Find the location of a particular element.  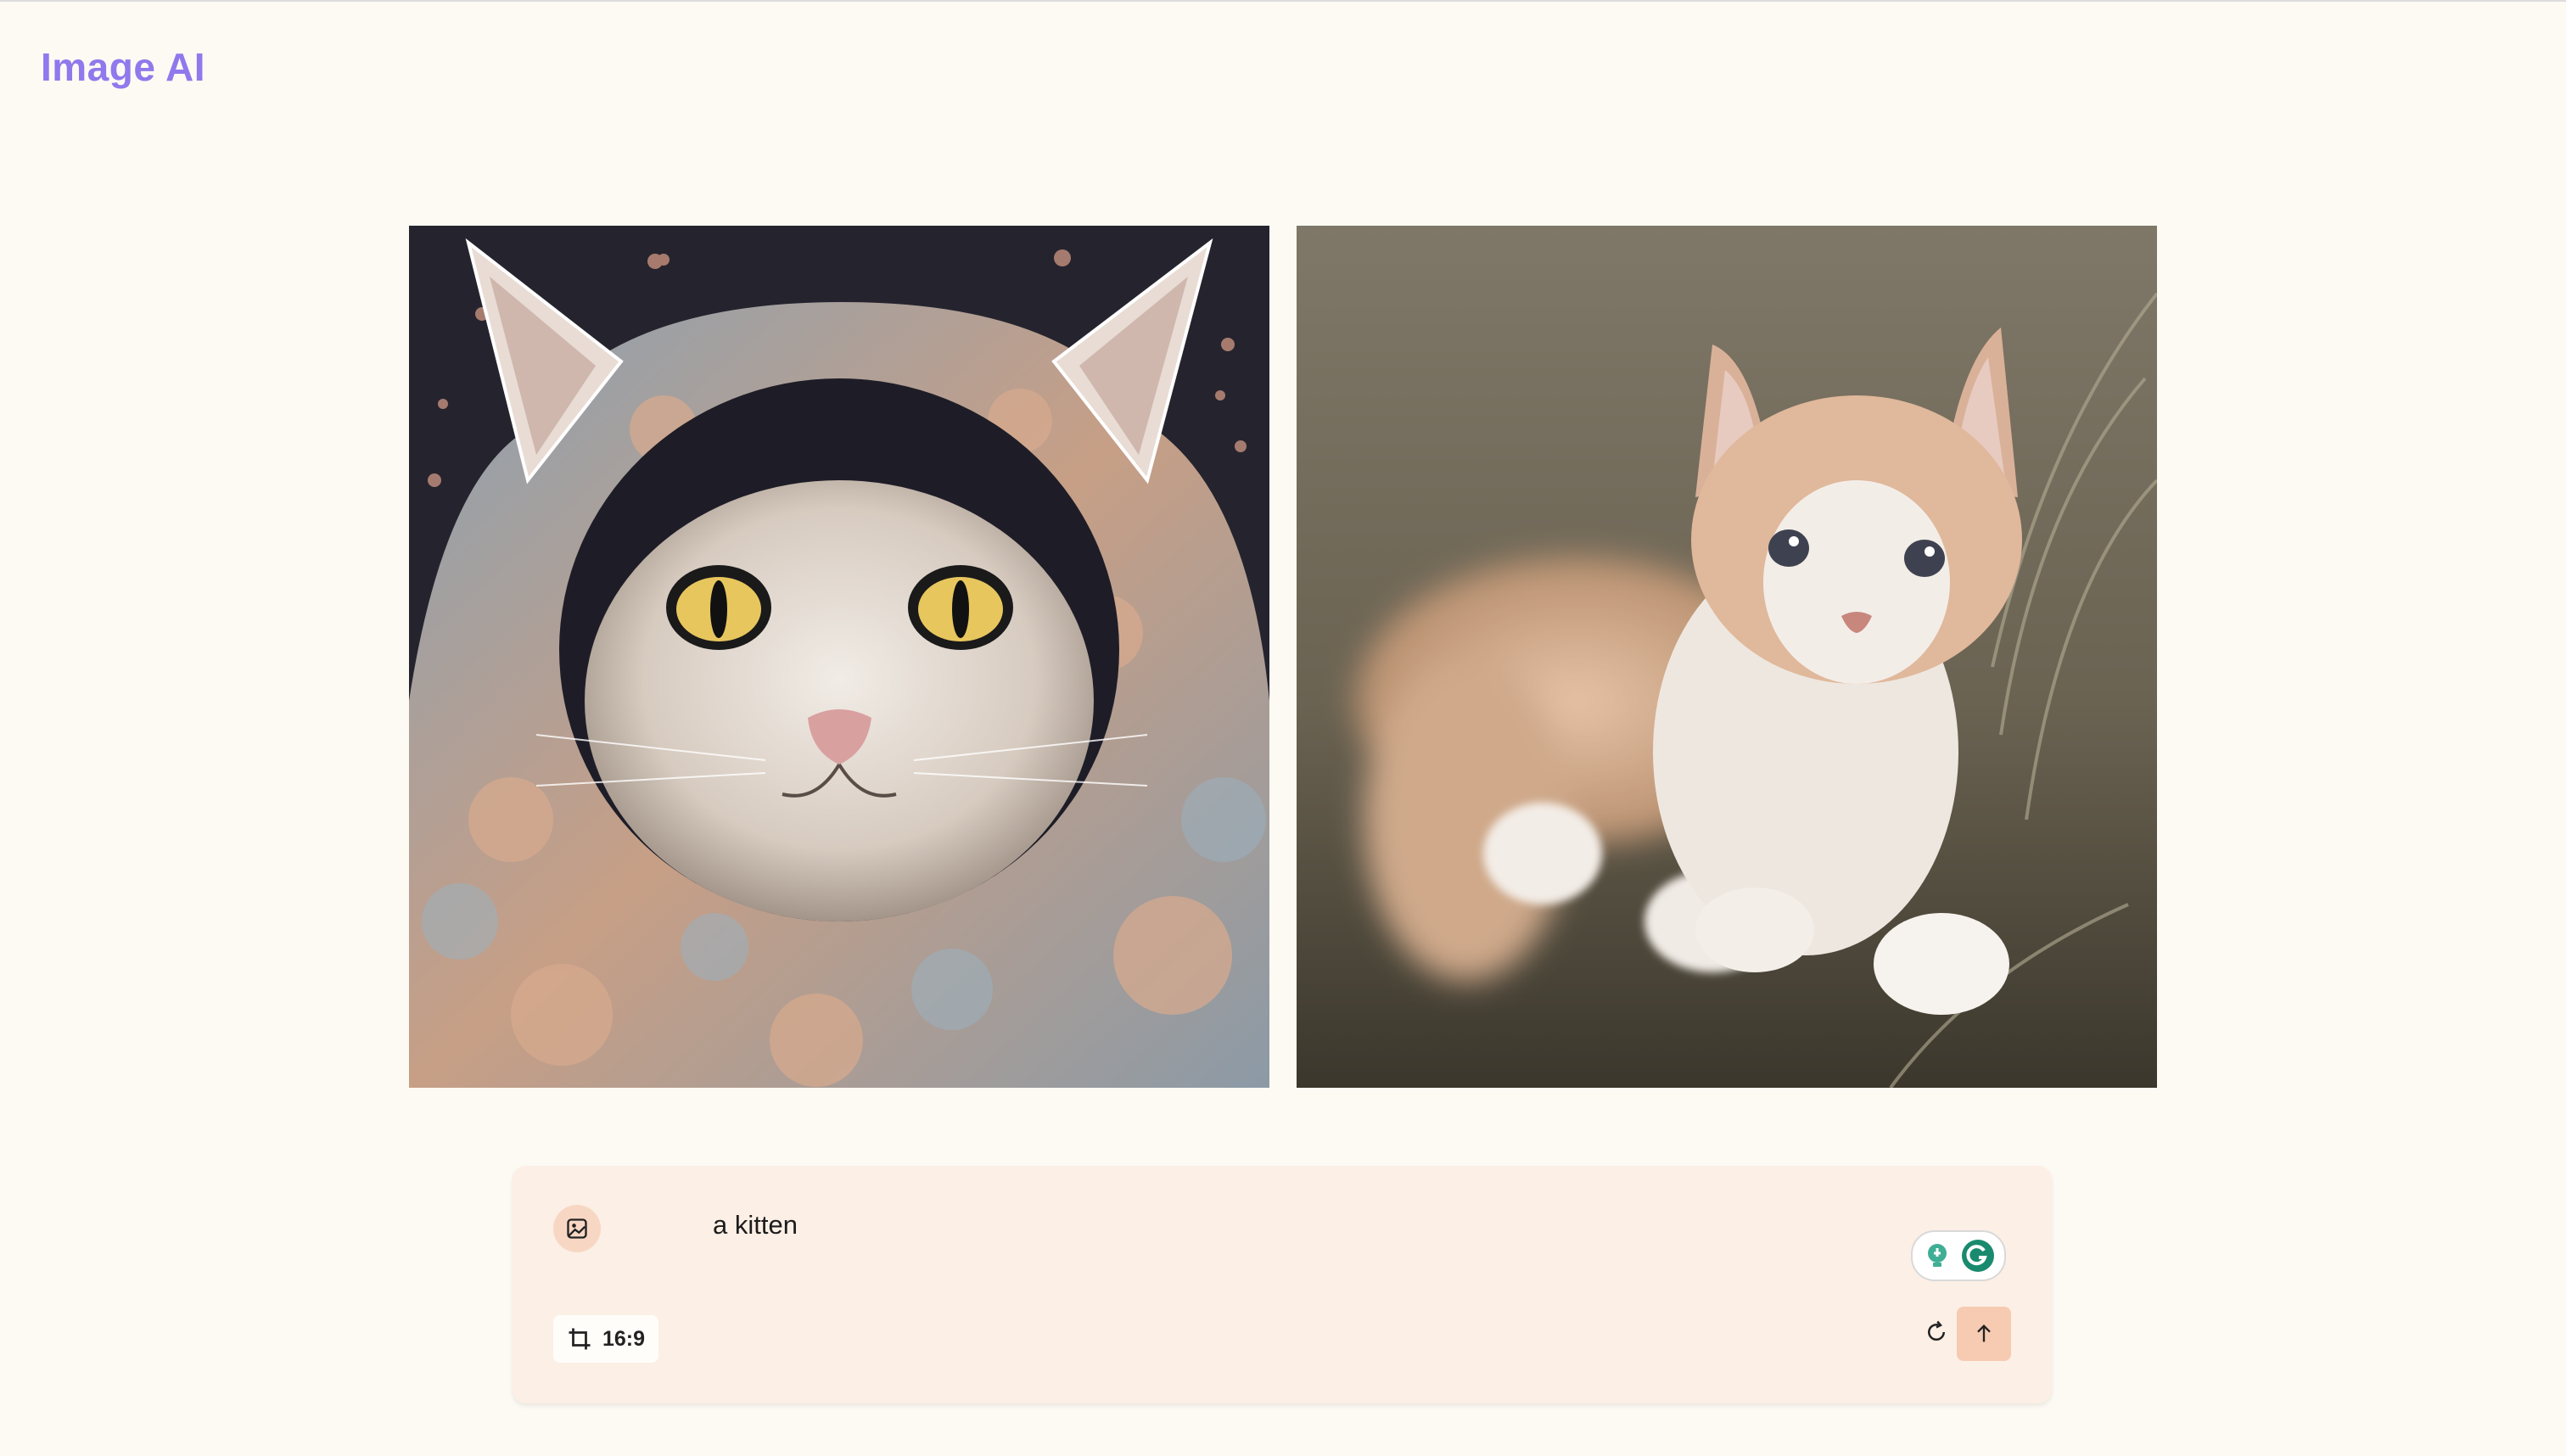

reset-button is located at coordinates (1936, 1333).